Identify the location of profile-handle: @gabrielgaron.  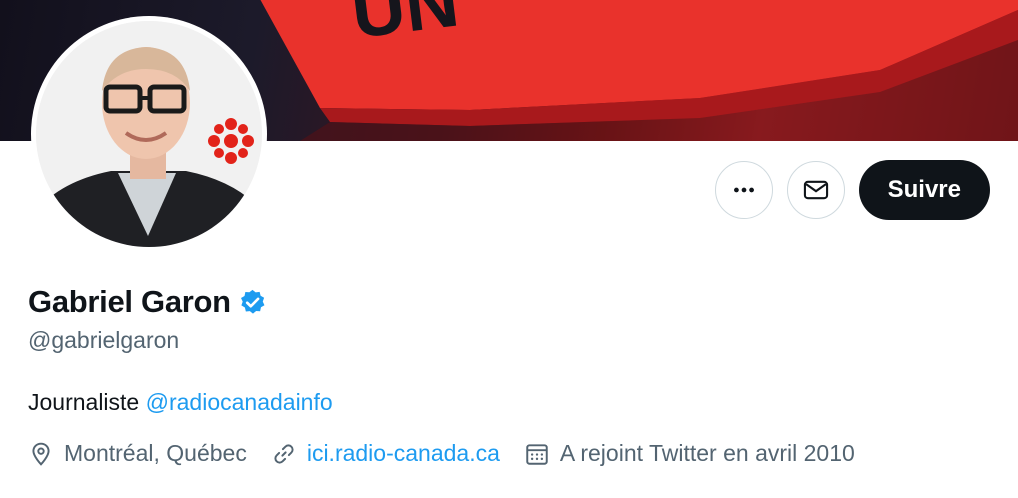
(104, 340).